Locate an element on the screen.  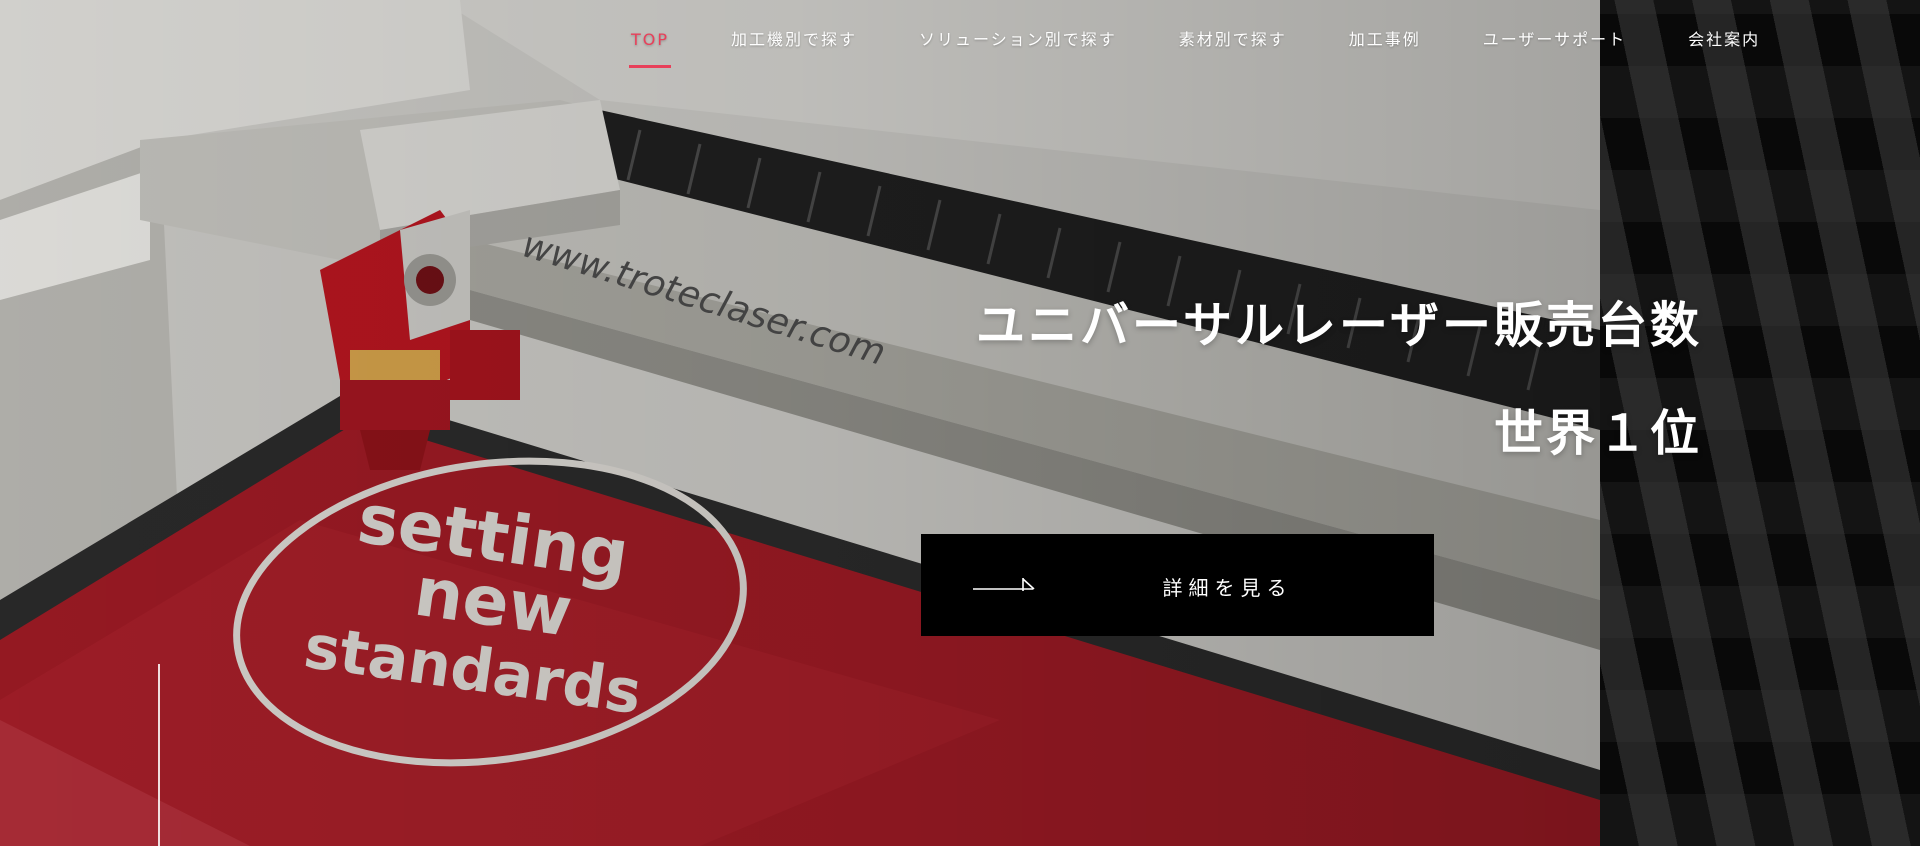
headline-line-1: ユニバーサルレーザー販売台数 is located at coordinates (1338, 325).